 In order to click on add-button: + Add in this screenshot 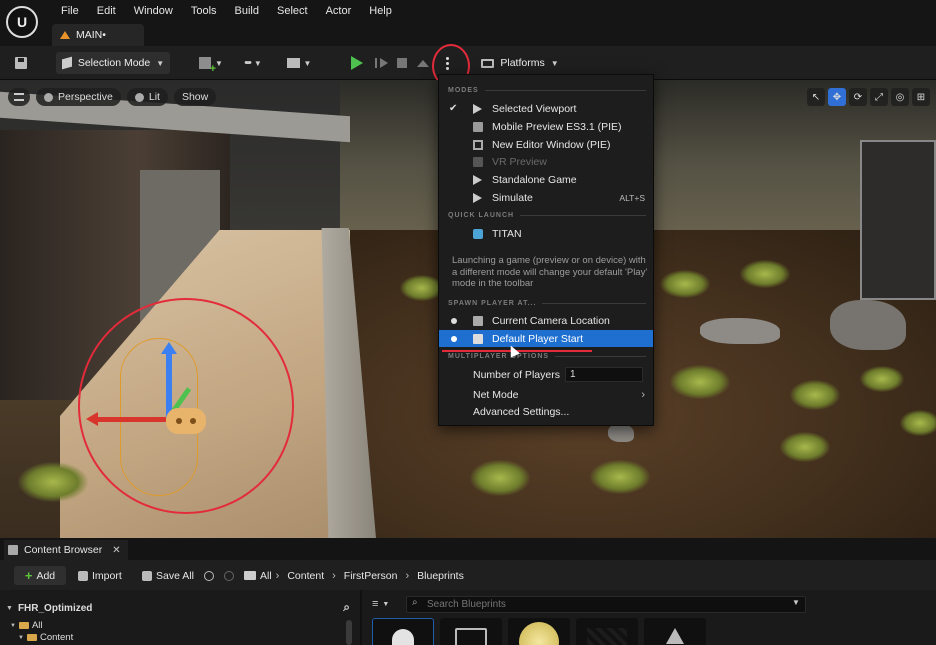, I will do `click(40, 575)`.